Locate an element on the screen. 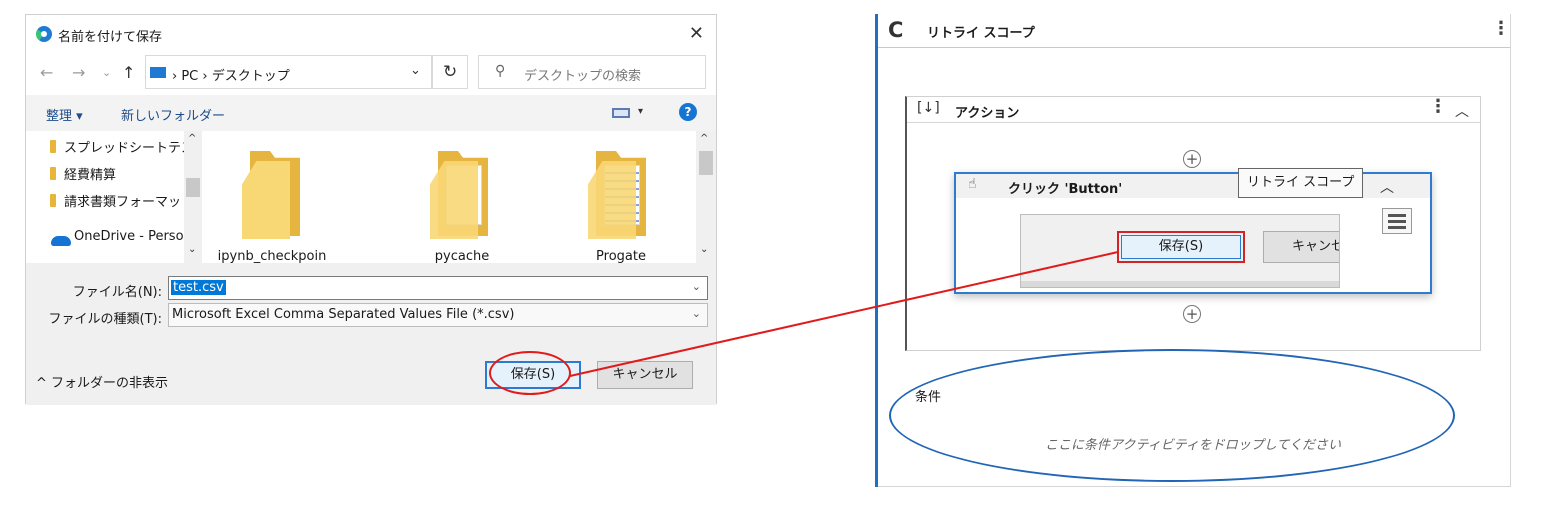 The width and height of the screenshot is (1562, 516). dialog-titlebar: 名前を付けて保存 ✕ is located at coordinates (371, 33).